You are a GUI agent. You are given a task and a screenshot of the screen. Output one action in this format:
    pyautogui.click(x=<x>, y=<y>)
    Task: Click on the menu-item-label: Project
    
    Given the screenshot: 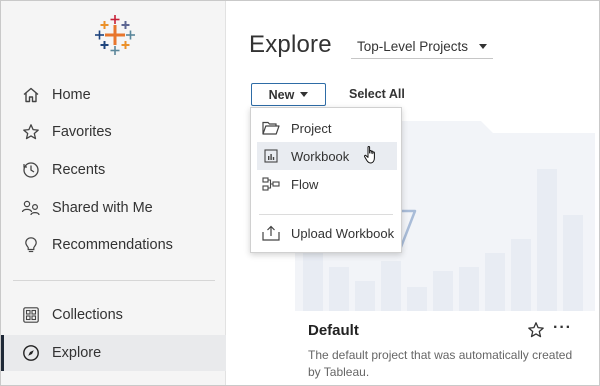 What is the action you would take?
    pyautogui.click(x=311, y=128)
    